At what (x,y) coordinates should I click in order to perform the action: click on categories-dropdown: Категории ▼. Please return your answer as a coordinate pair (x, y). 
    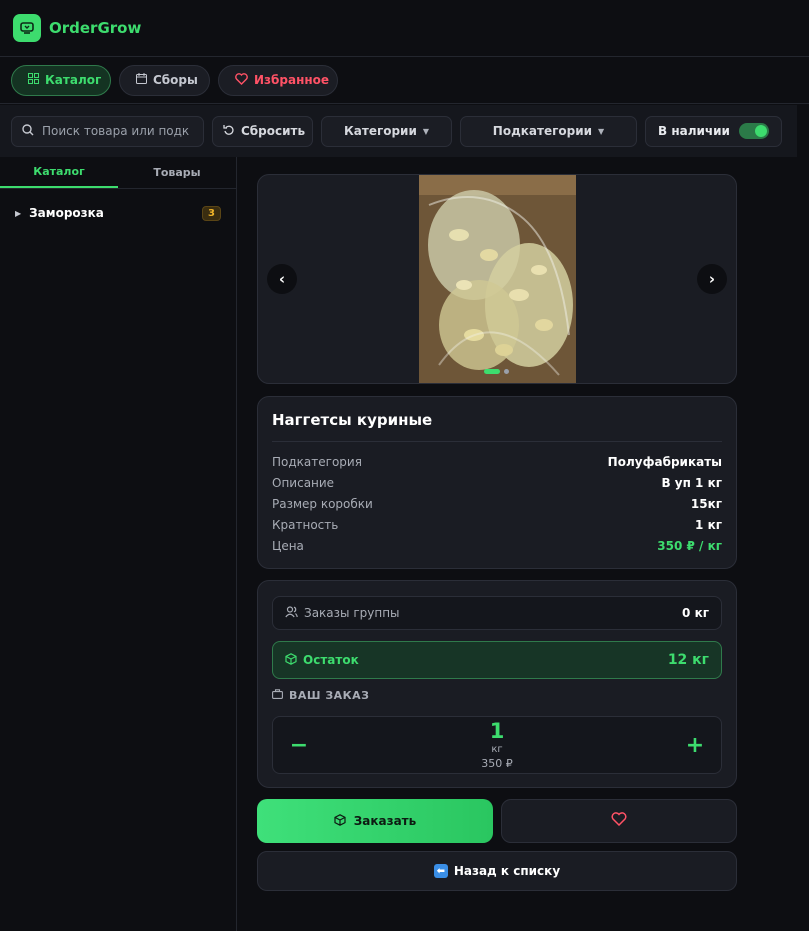
    Looking at the image, I should click on (386, 131).